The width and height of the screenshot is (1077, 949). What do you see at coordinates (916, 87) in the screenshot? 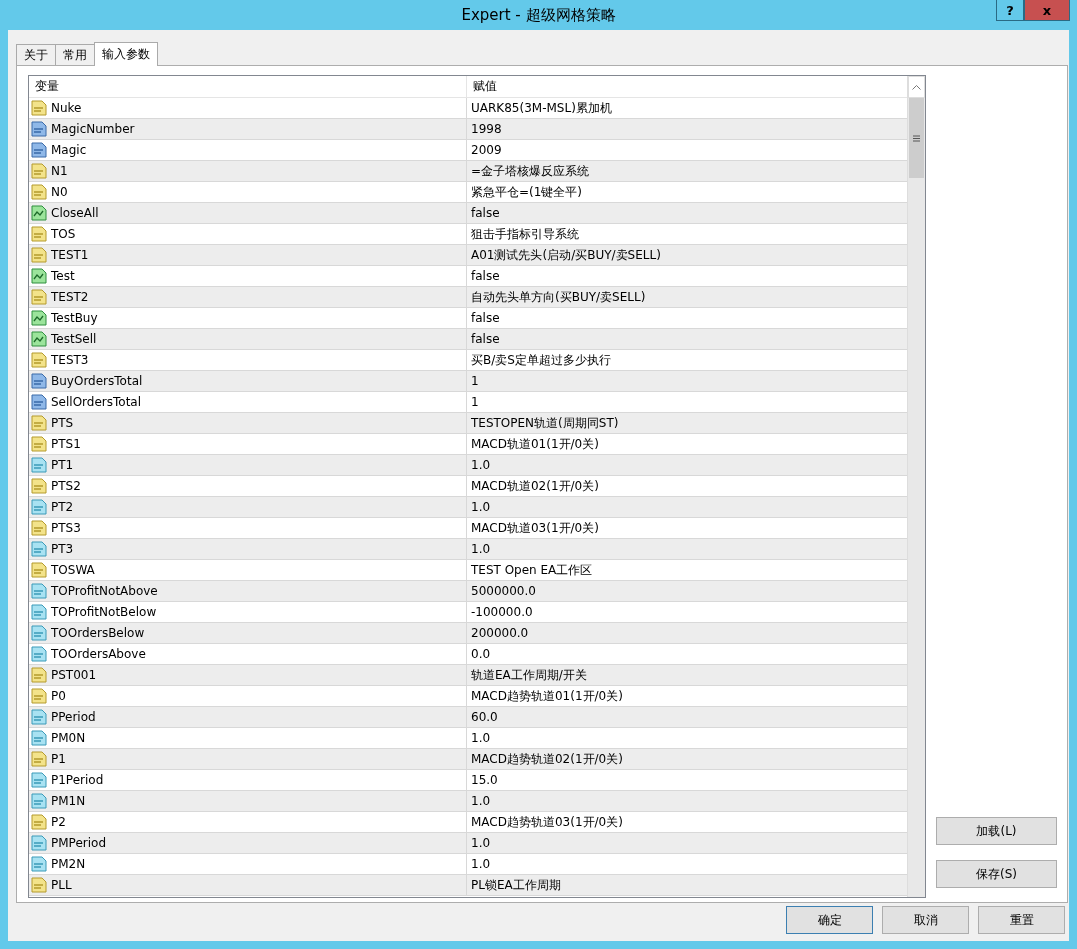
I see `scroll-up-icon` at bounding box center [916, 87].